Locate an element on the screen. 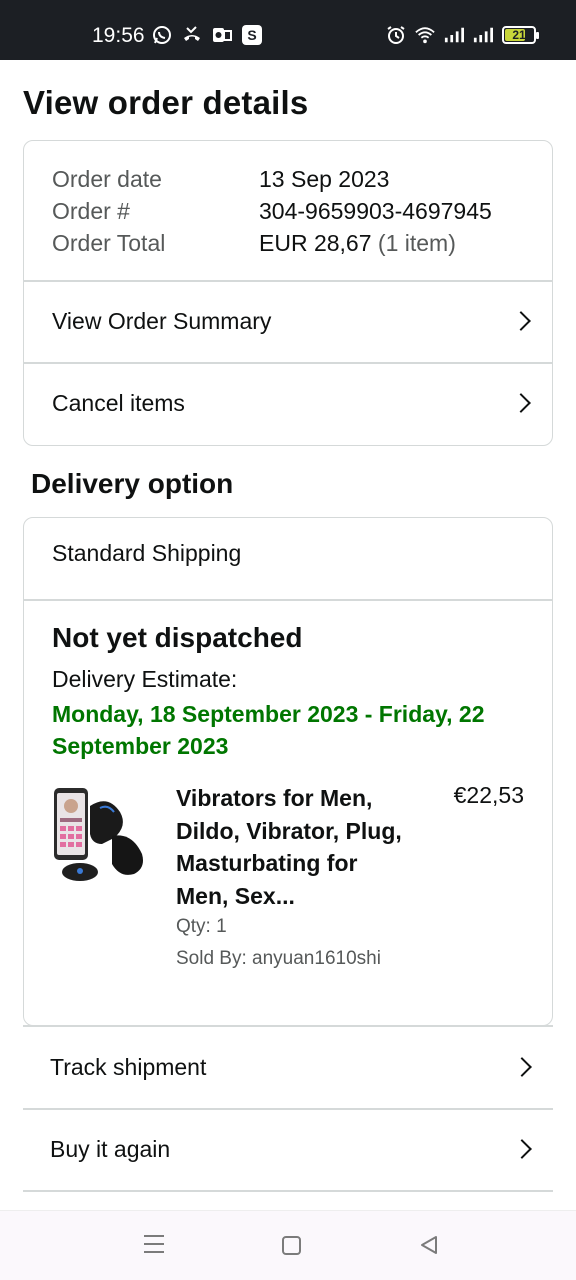 This screenshot has height=1280, width=576. cancel-items-link: Cancel items is located at coordinates (288, 403).